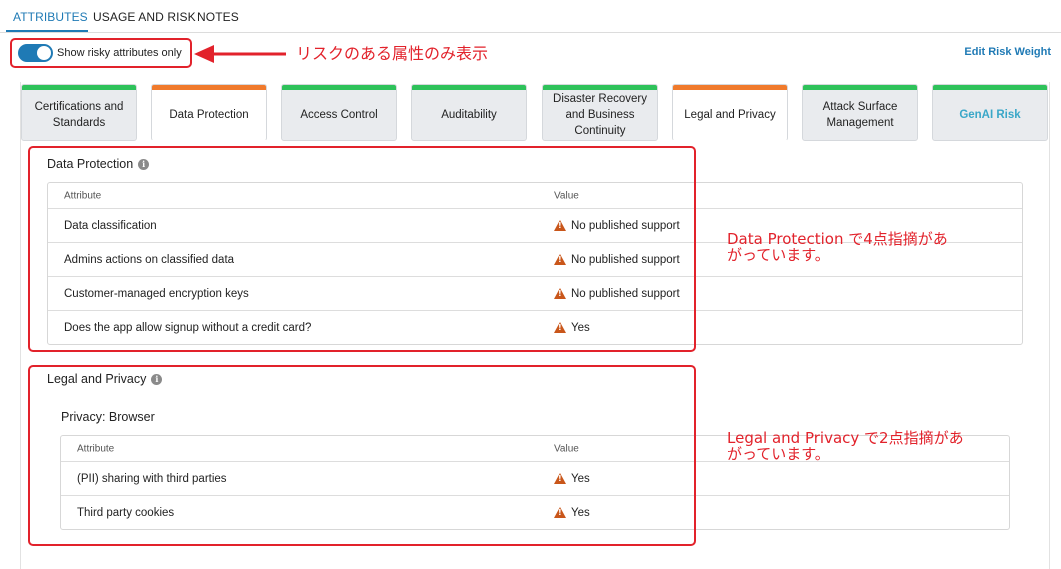  I want to click on tab-notes: NOTES, so click(218, 17).